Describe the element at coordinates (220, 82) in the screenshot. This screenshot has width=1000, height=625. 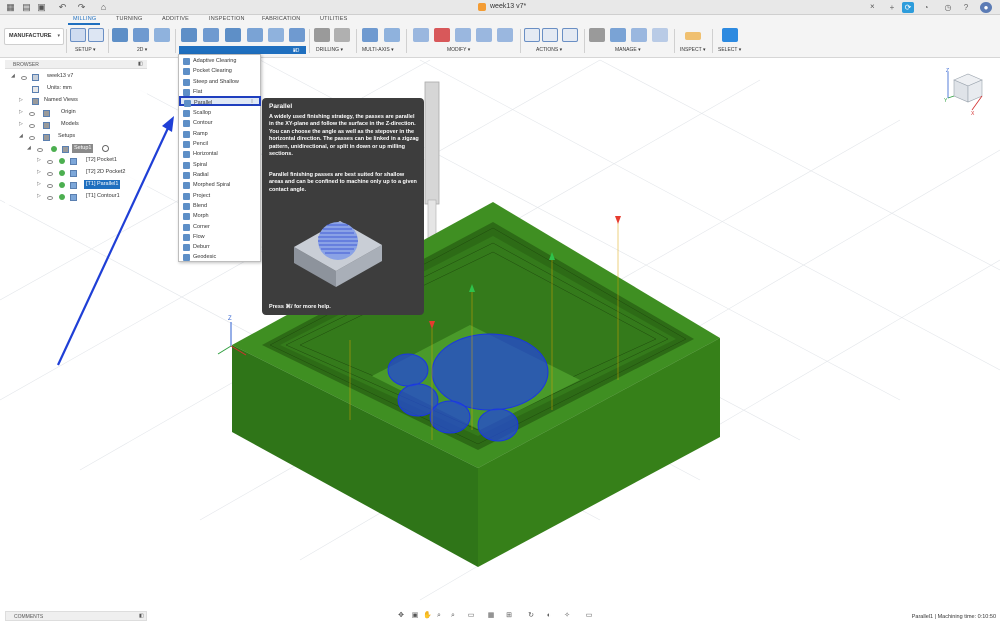
I see `menu-item-steep-and-shallow: Steep and Shallow` at that location.